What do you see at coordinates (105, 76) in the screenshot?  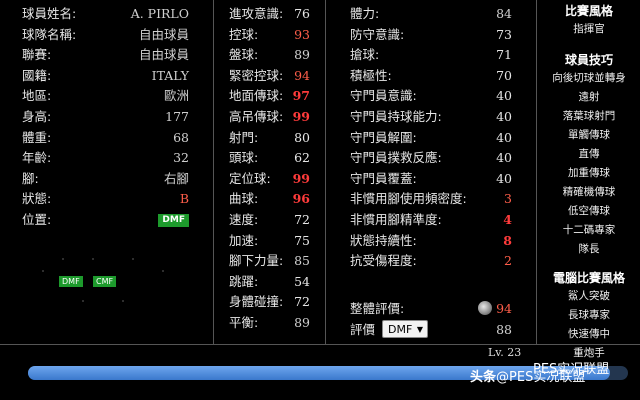 I see `profile-row: 國籍: ITALY` at bounding box center [105, 76].